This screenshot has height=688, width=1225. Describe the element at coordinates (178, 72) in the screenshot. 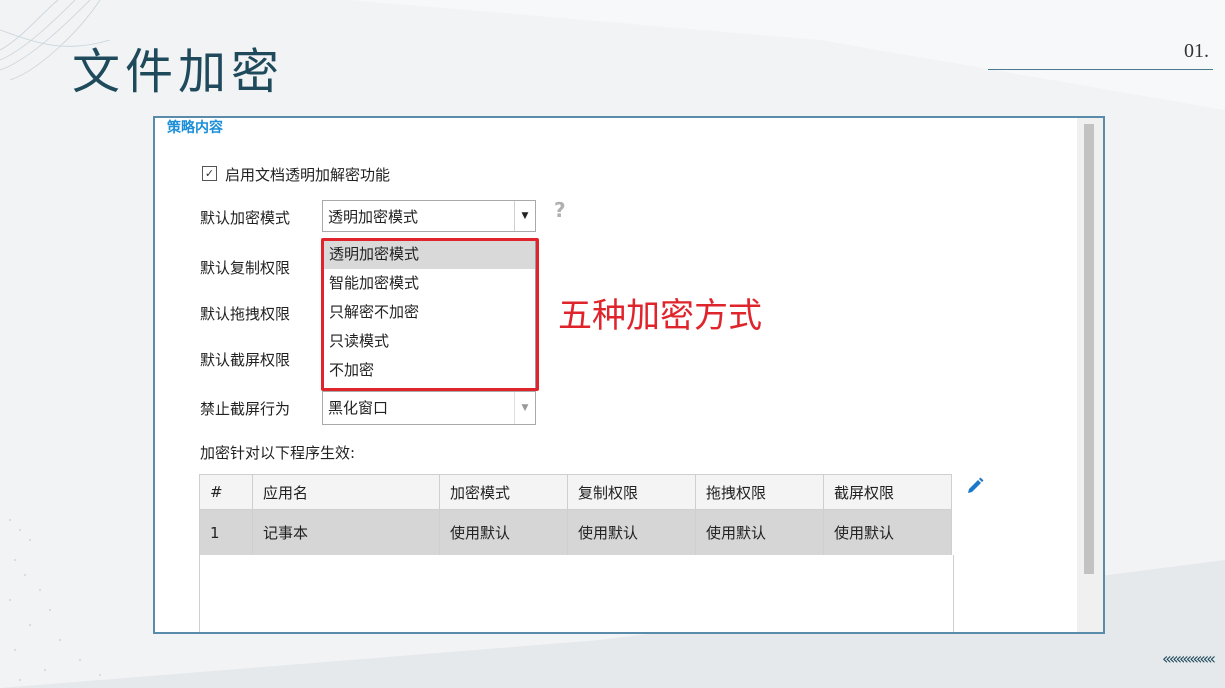

I see `slide-title: 文件加密` at that location.